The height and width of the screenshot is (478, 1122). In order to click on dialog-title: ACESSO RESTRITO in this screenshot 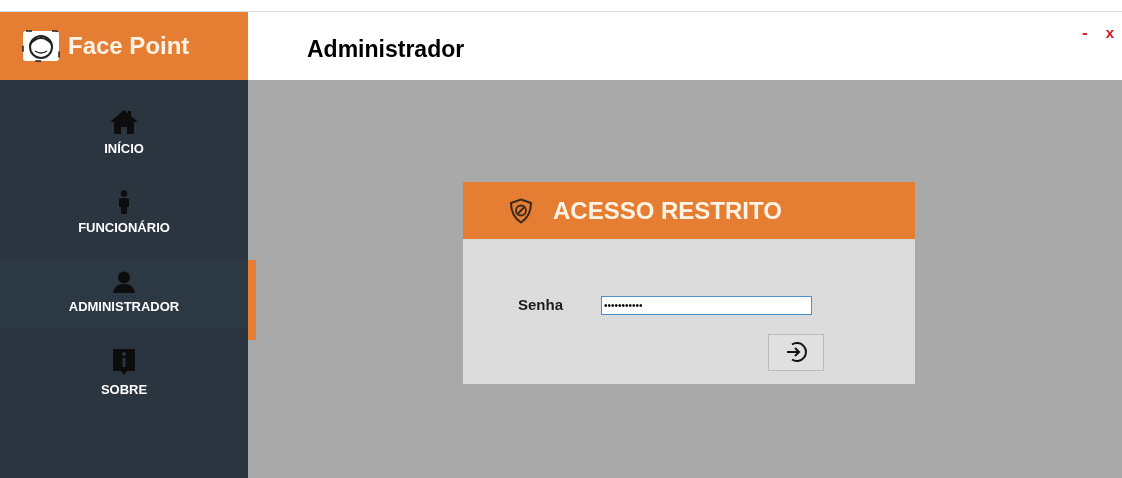, I will do `click(667, 210)`.